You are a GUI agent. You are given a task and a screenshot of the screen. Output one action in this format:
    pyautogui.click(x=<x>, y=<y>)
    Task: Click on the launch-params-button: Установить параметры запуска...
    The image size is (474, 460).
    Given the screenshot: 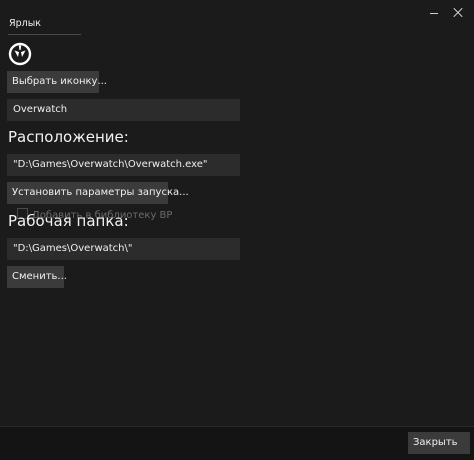 What is the action you would take?
    pyautogui.click(x=98, y=193)
    